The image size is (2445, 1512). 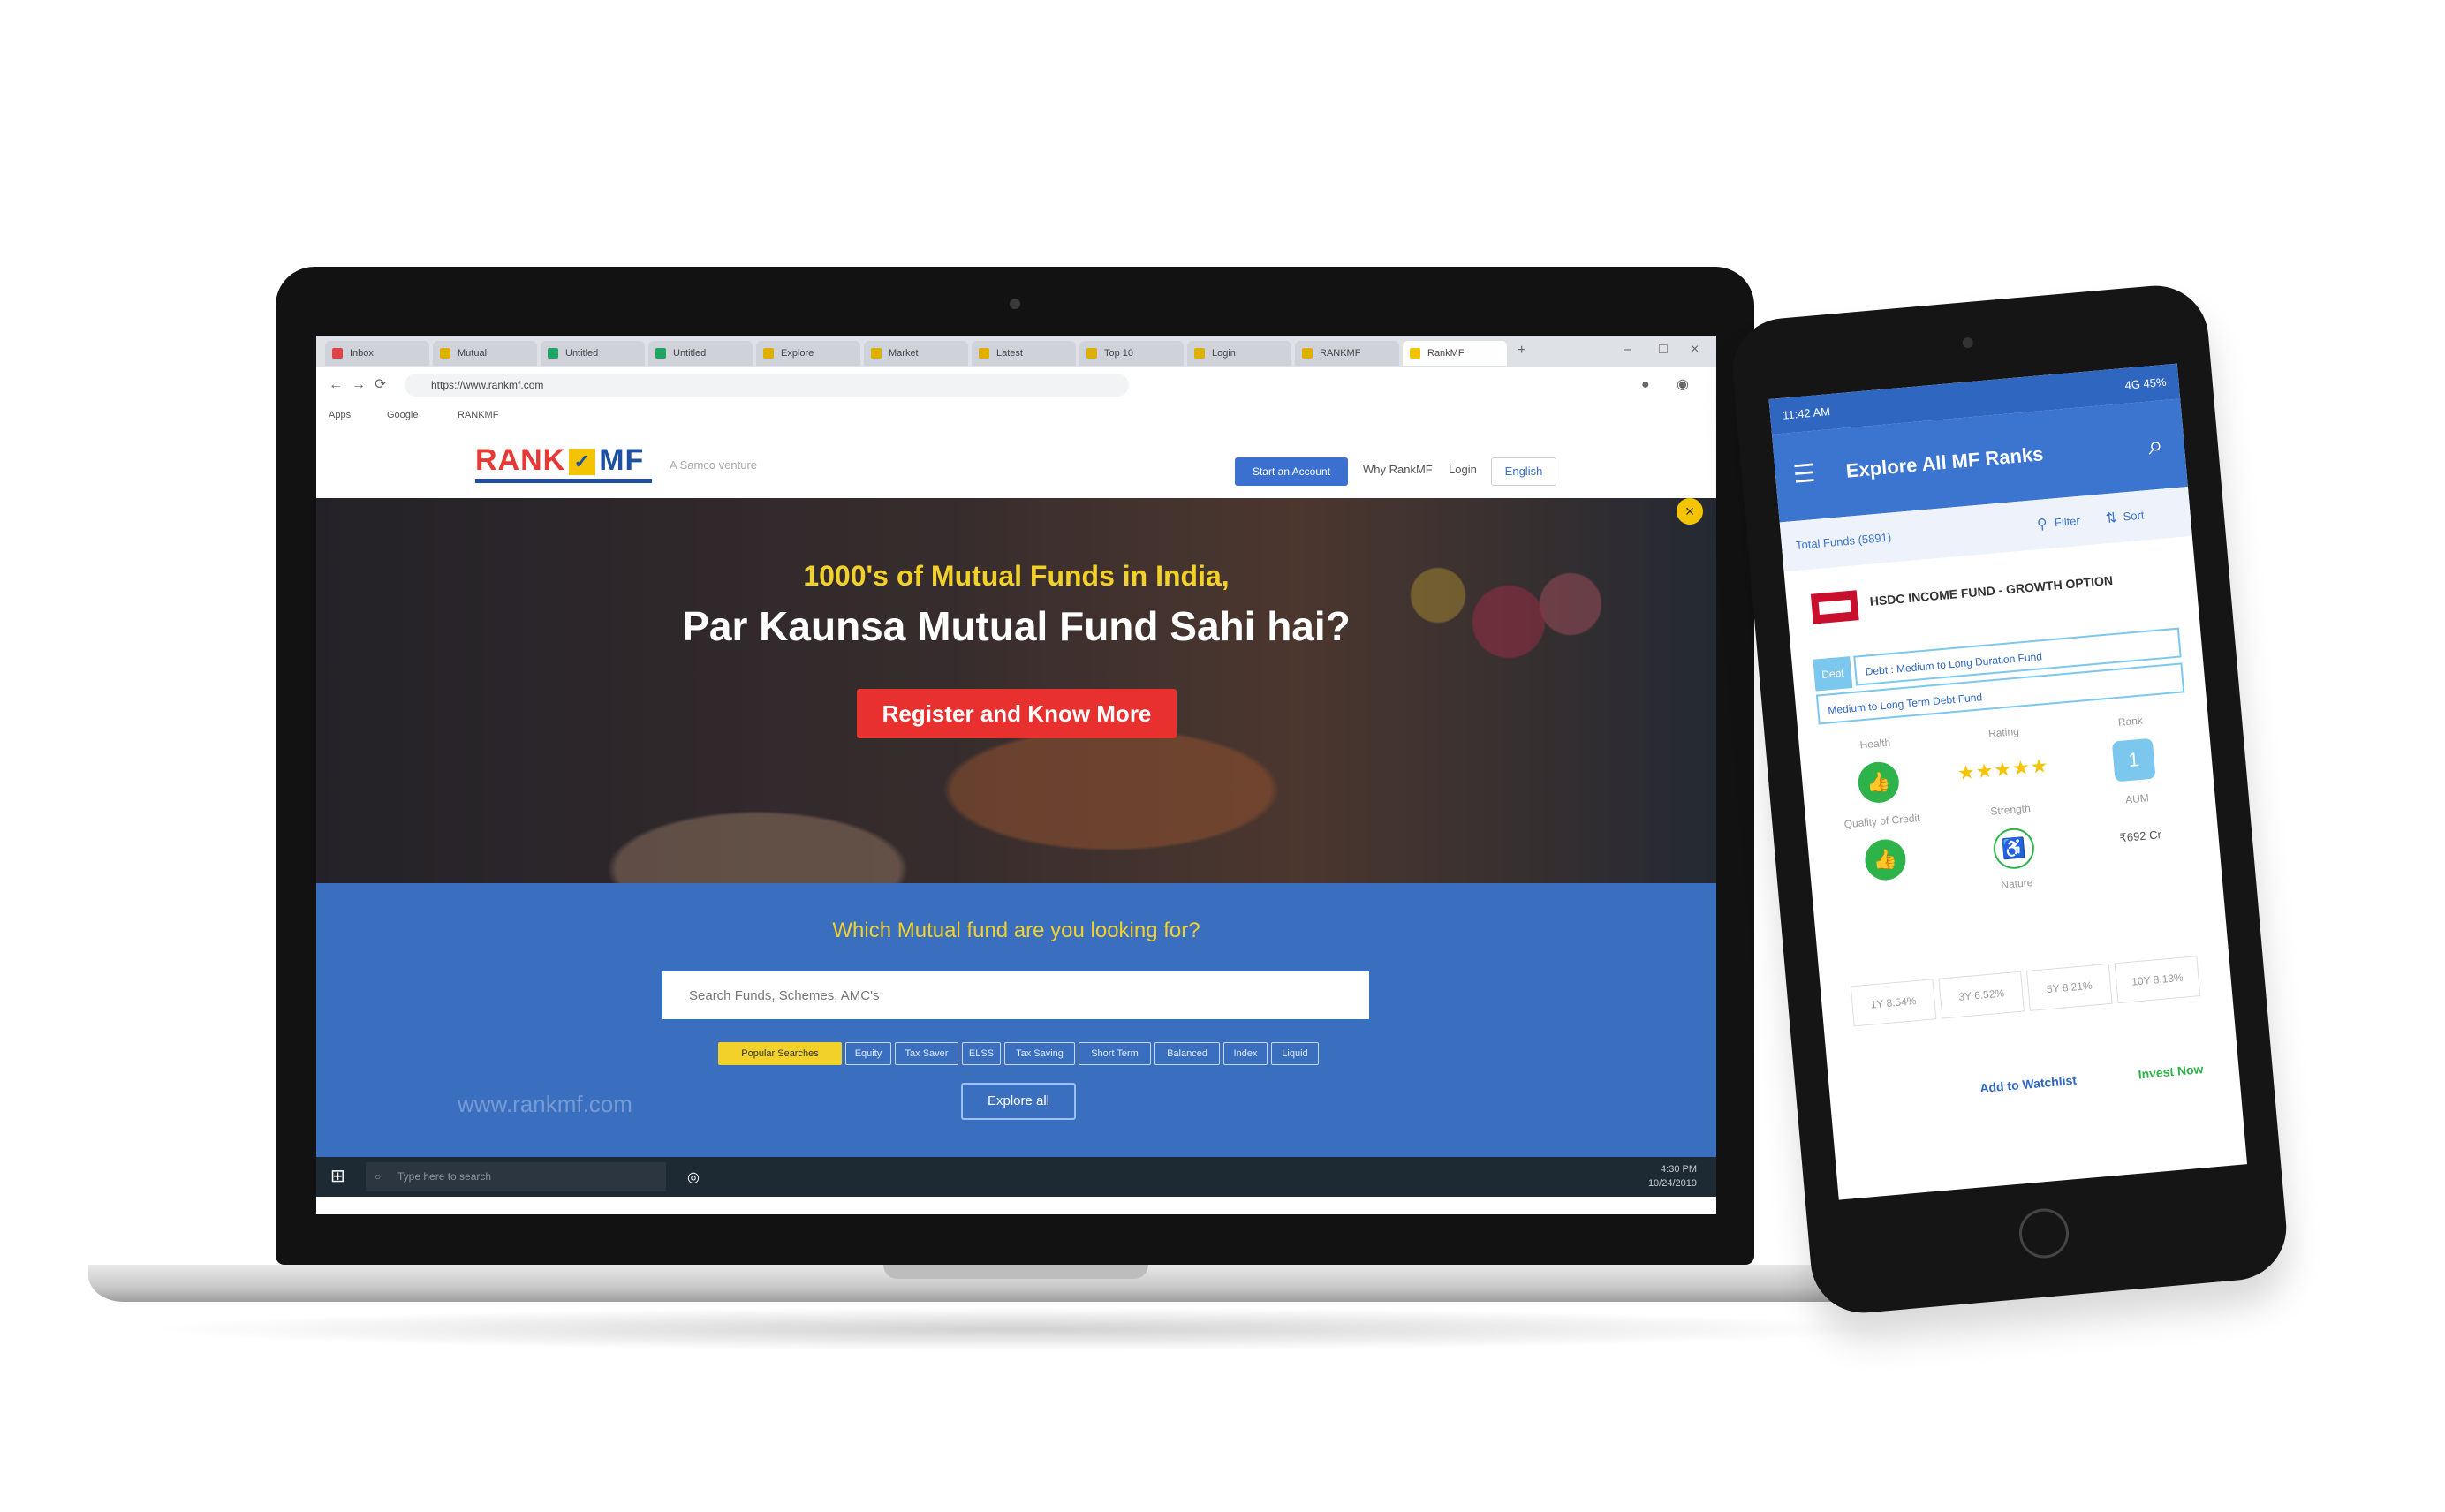 What do you see at coordinates (1992, 590) in the screenshot?
I see `fund-name: HSDC INCOME FUND - GROWTH OPTION` at bounding box center [1992, 590].